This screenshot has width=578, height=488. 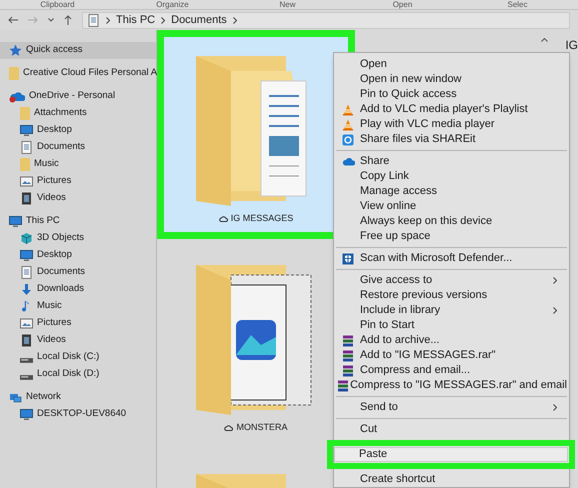 What do you see at coordinates (571, 45) in the screenshot?
I see `details-title: IG` at bounding box center [571, 45].